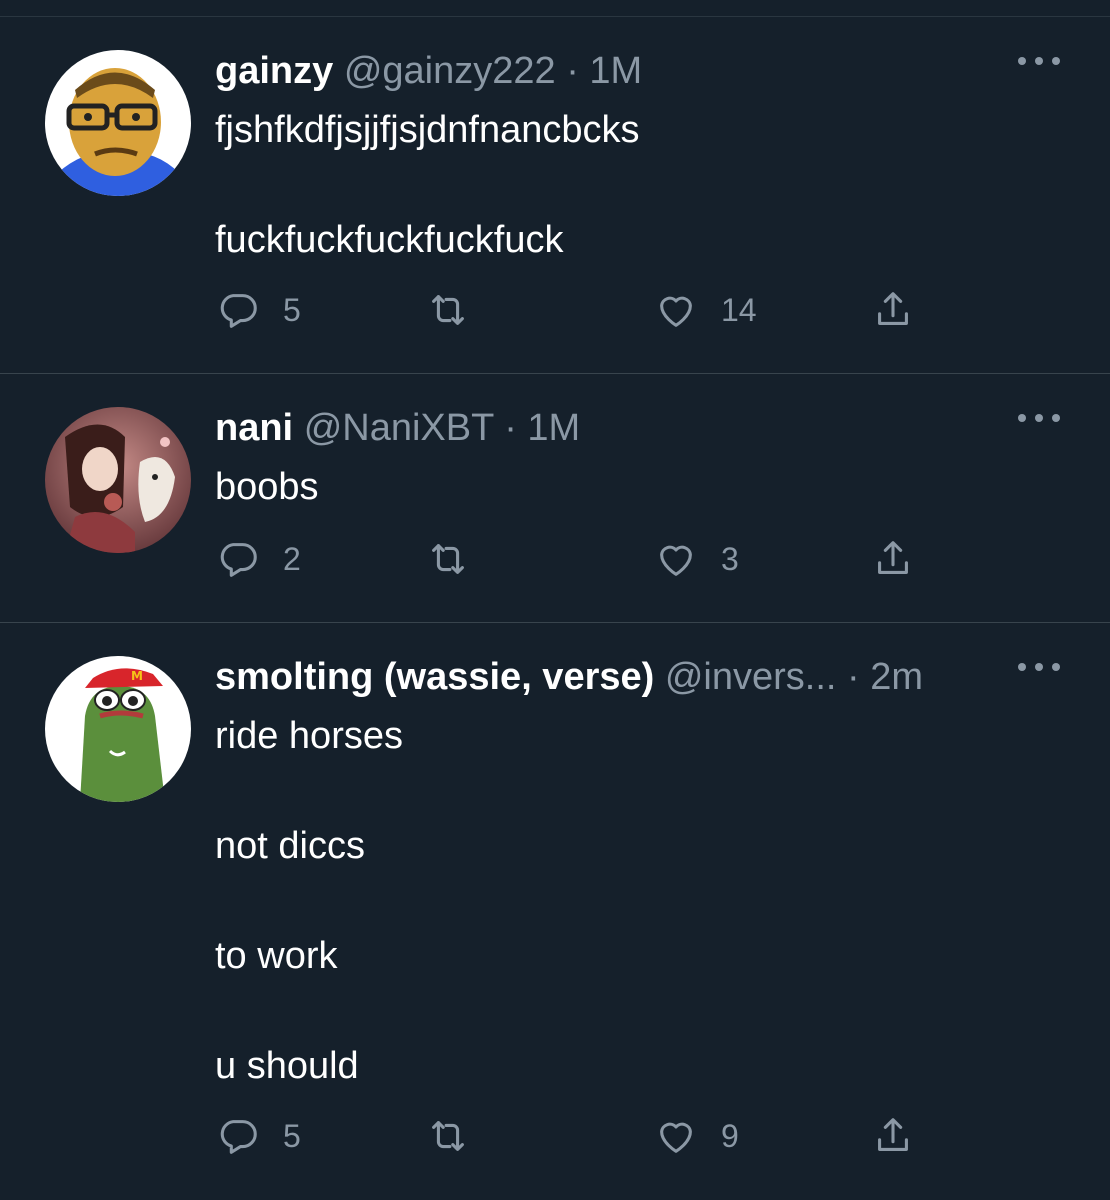 The height and width of the screenshot is (1200, 1110). I want to click on tweet-actions: 5 9, so click(575, 1136).